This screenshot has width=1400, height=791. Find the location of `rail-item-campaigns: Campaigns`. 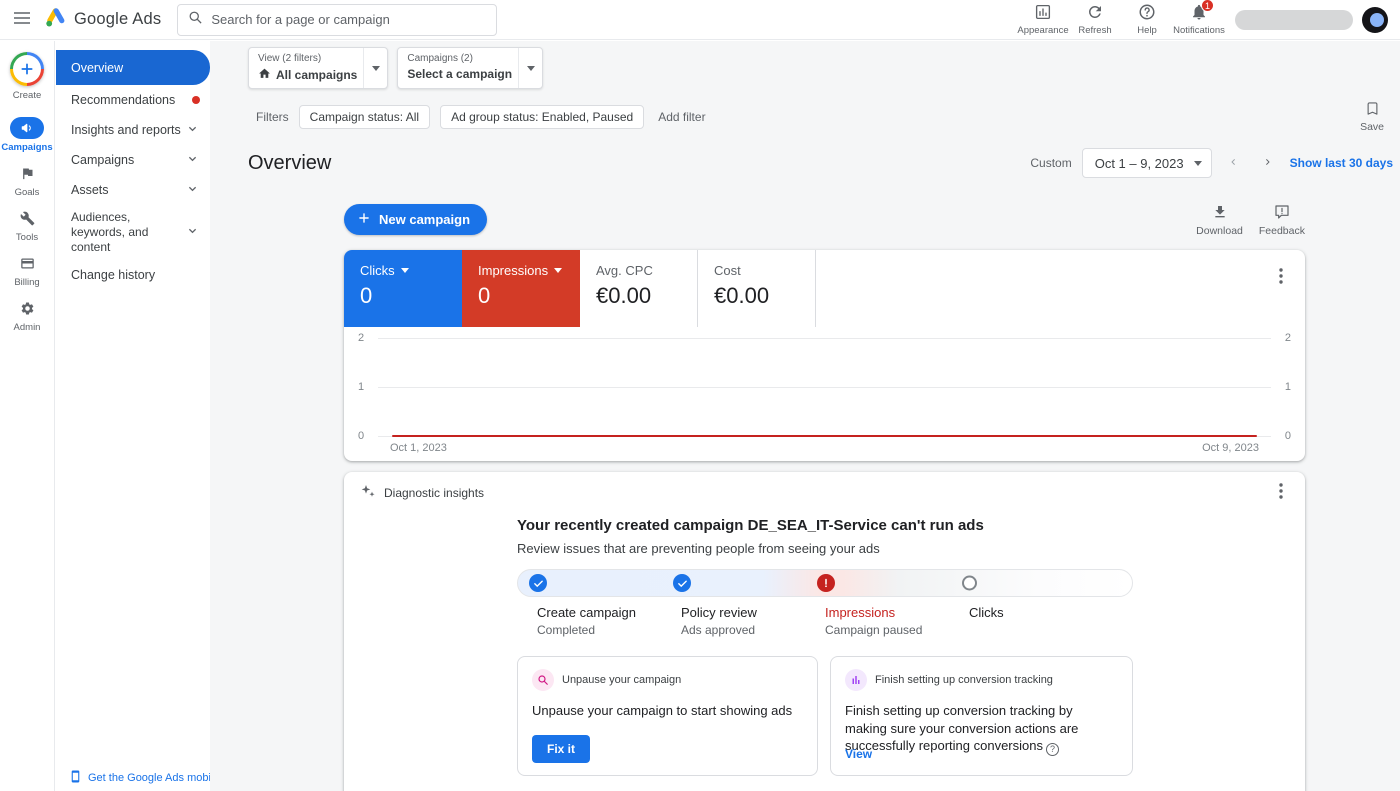

rail-item-campaigns: Campaigns is located at coordinates (27, 135).